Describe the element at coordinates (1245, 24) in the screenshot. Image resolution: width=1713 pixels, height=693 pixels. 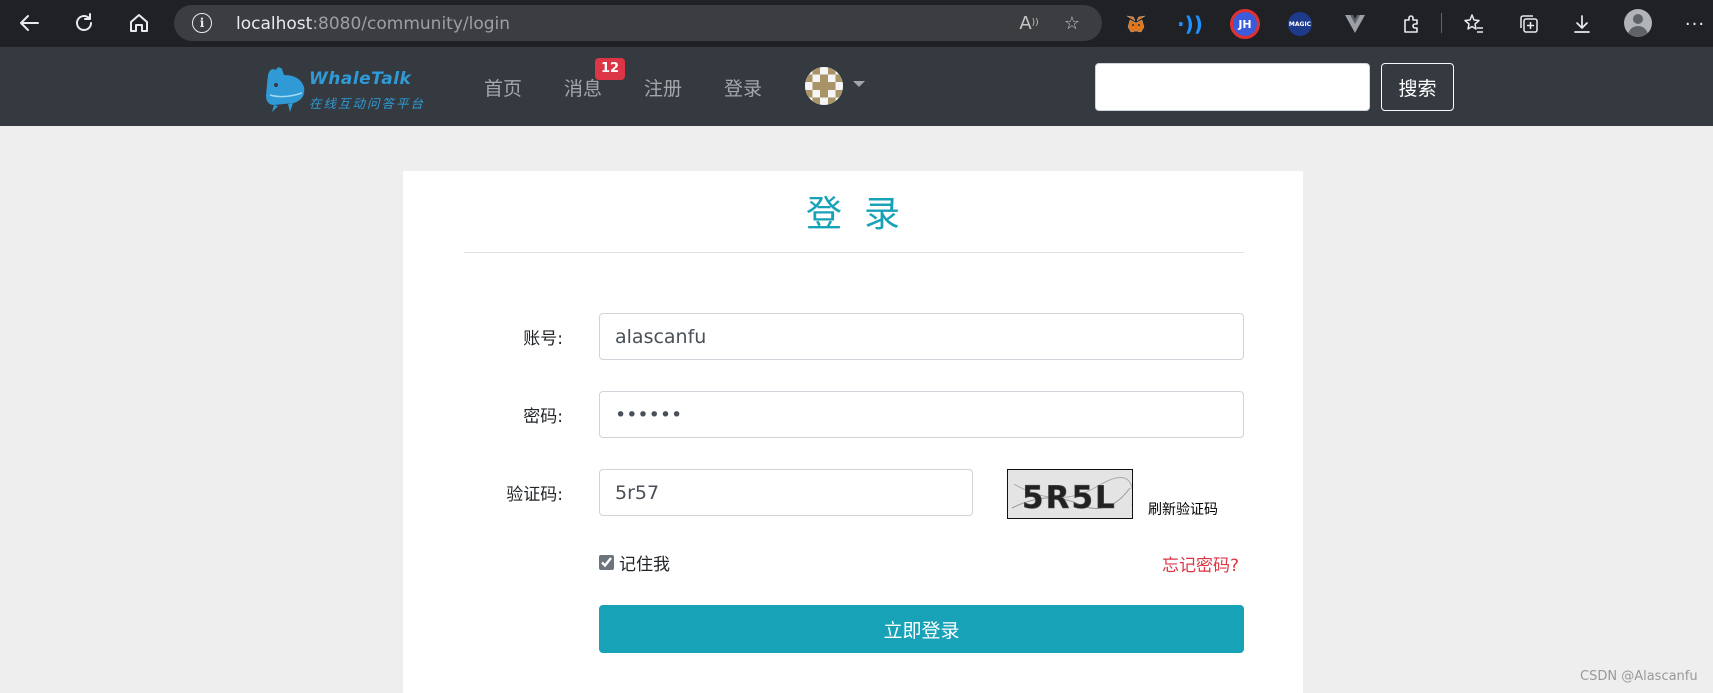
I see `jh-extension-icon: JH` at that location.